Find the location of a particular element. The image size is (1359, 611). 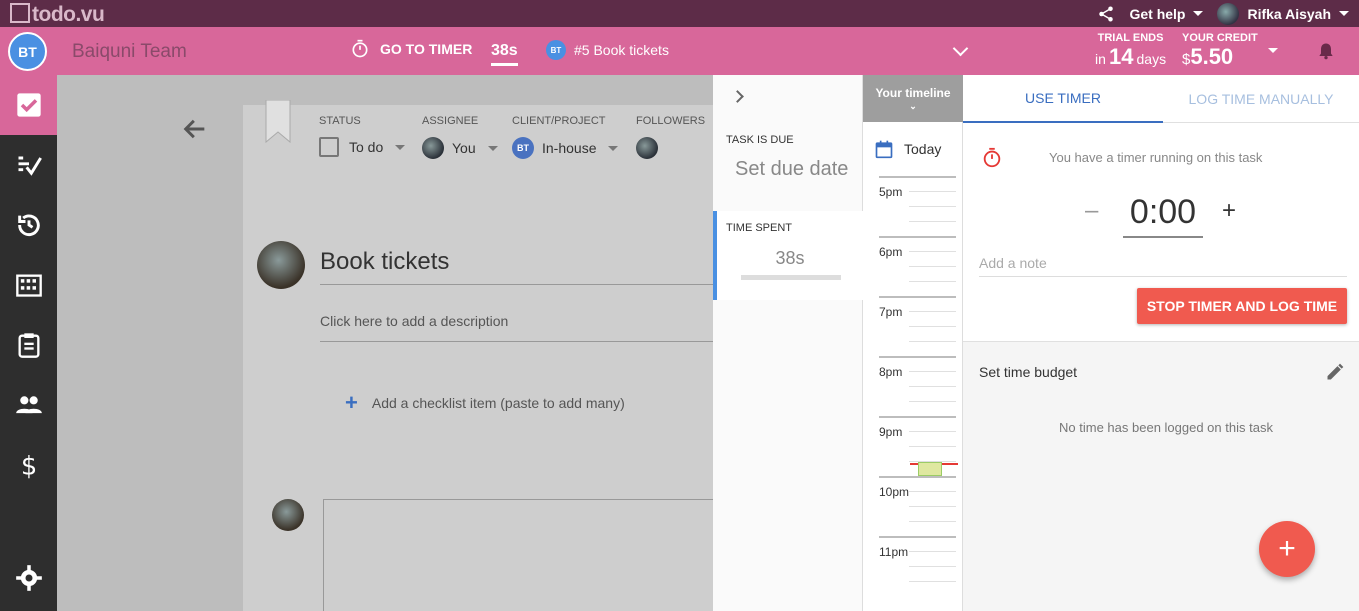

timeline-hour-label: 5pm is located at coordinates (891, 192).